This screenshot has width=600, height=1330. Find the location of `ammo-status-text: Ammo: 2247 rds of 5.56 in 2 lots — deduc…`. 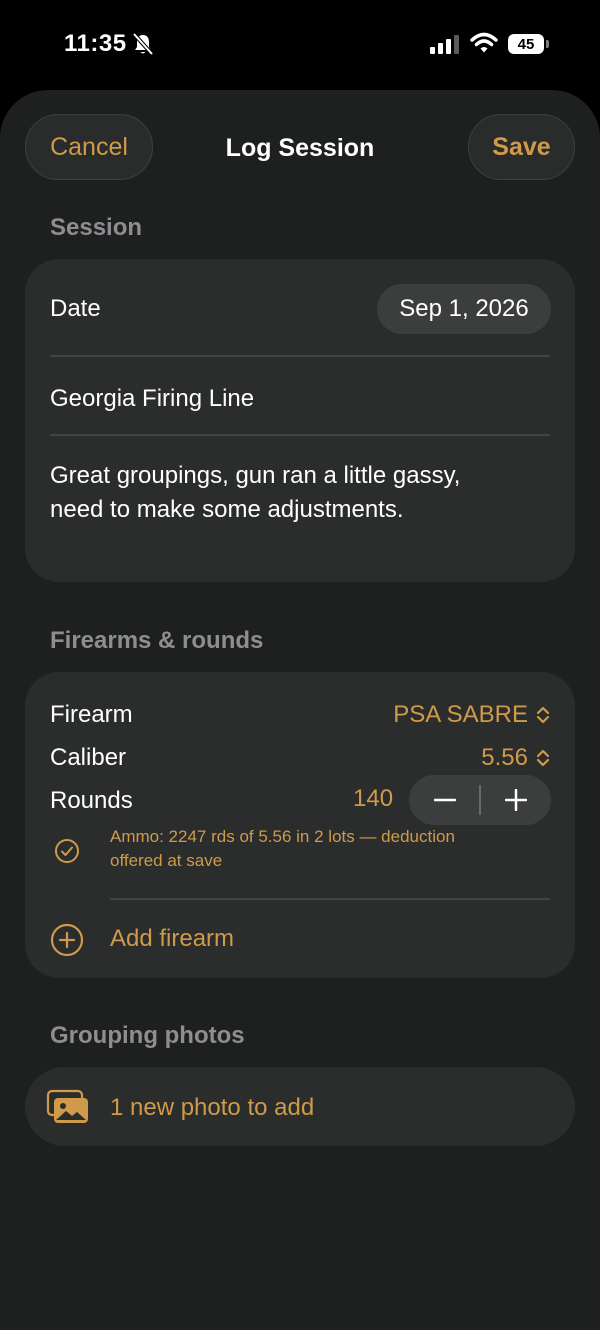

ammo-status-text: Ammo: 2247 rds of 5.56 in 2 lots — deduc… is located at coordinates (320, 849).